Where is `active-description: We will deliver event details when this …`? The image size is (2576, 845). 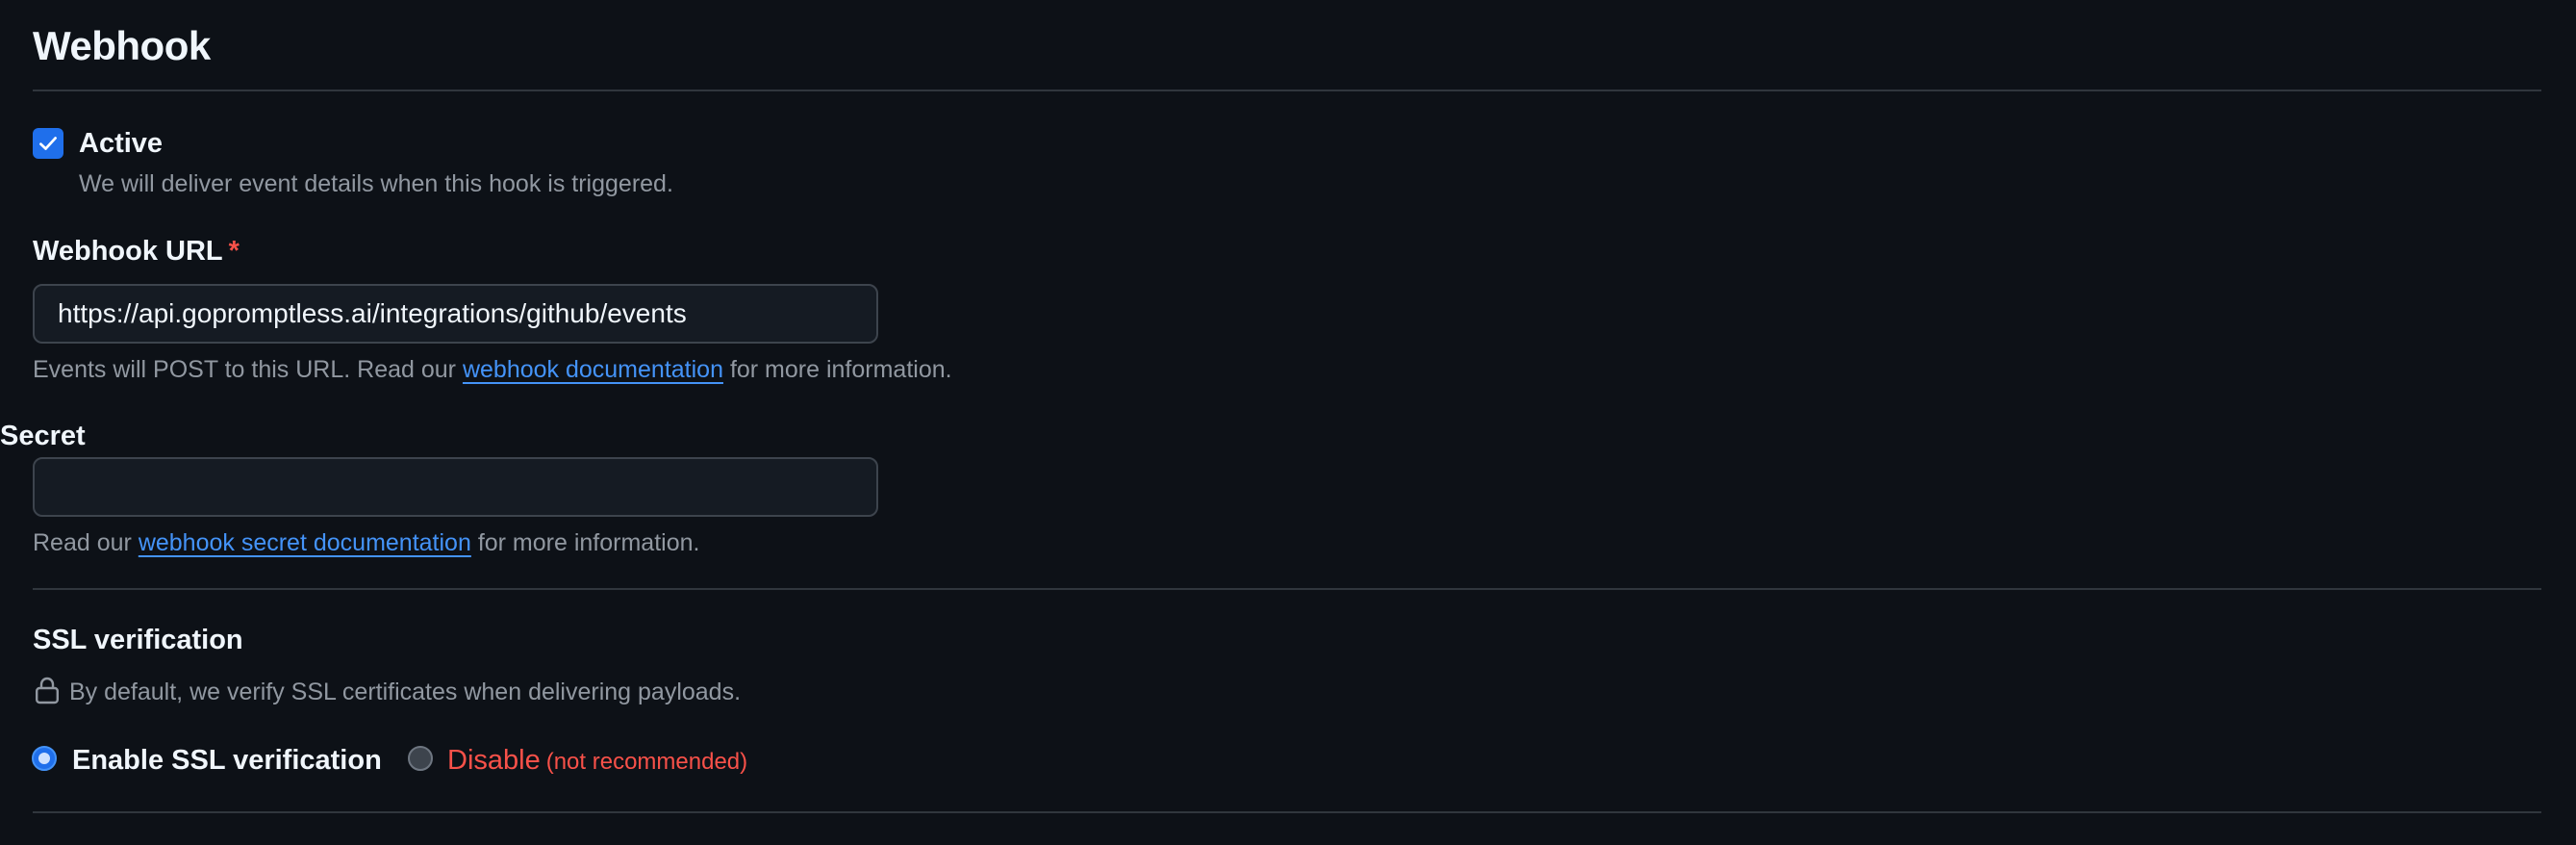 active-description: We will deliver event details when this … is located at coordinates (376, 183).